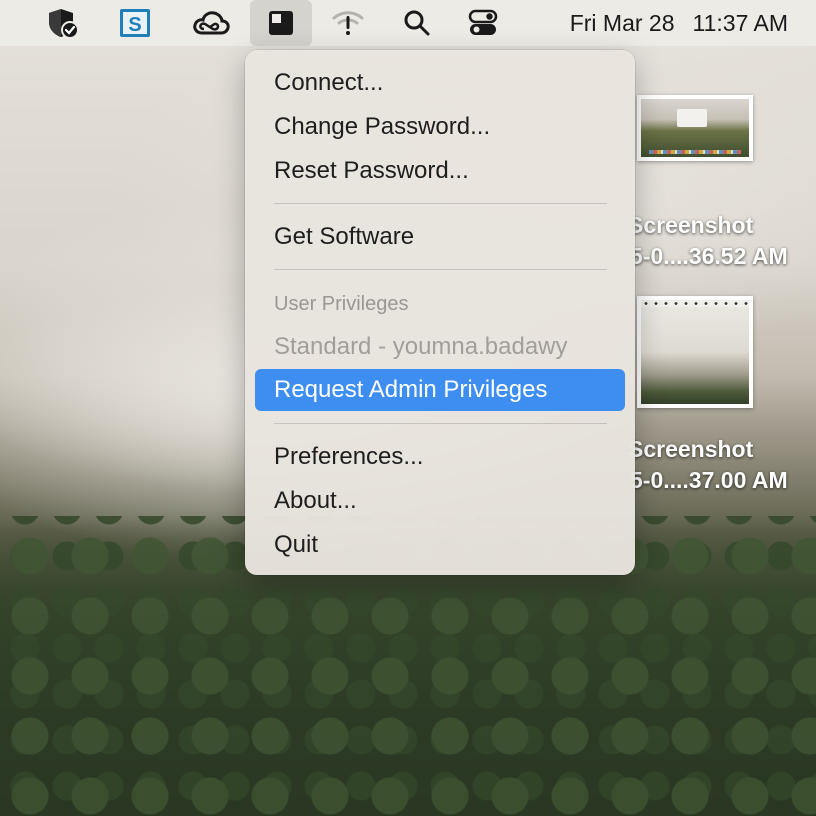 The image size is (816, 816). Describe the element at coordinates (440, 237) in the screenshot. I see `menu-item-get-software: Get Software` at that location.